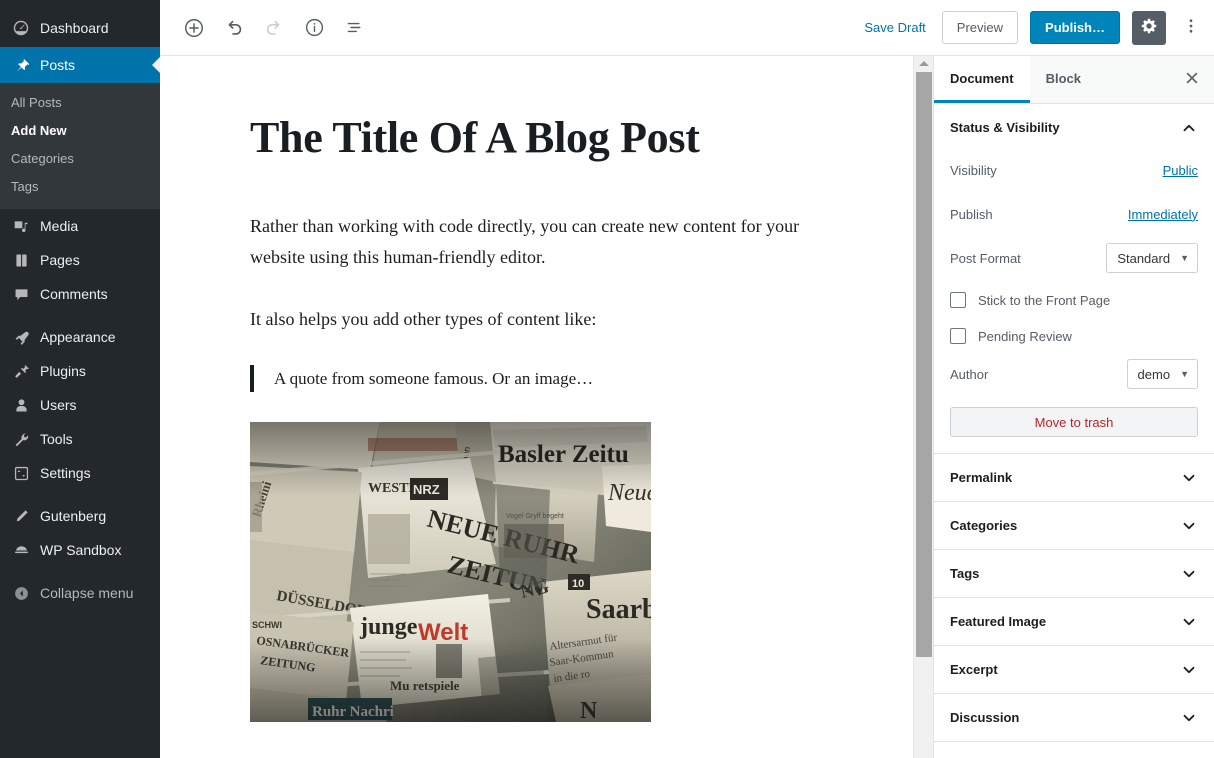 This screenshot has height=758, width=1214. Describe the element at coordinates (1074, 422) in the screenshot. I see `move-to-trash-button: Move to trash` at that location.